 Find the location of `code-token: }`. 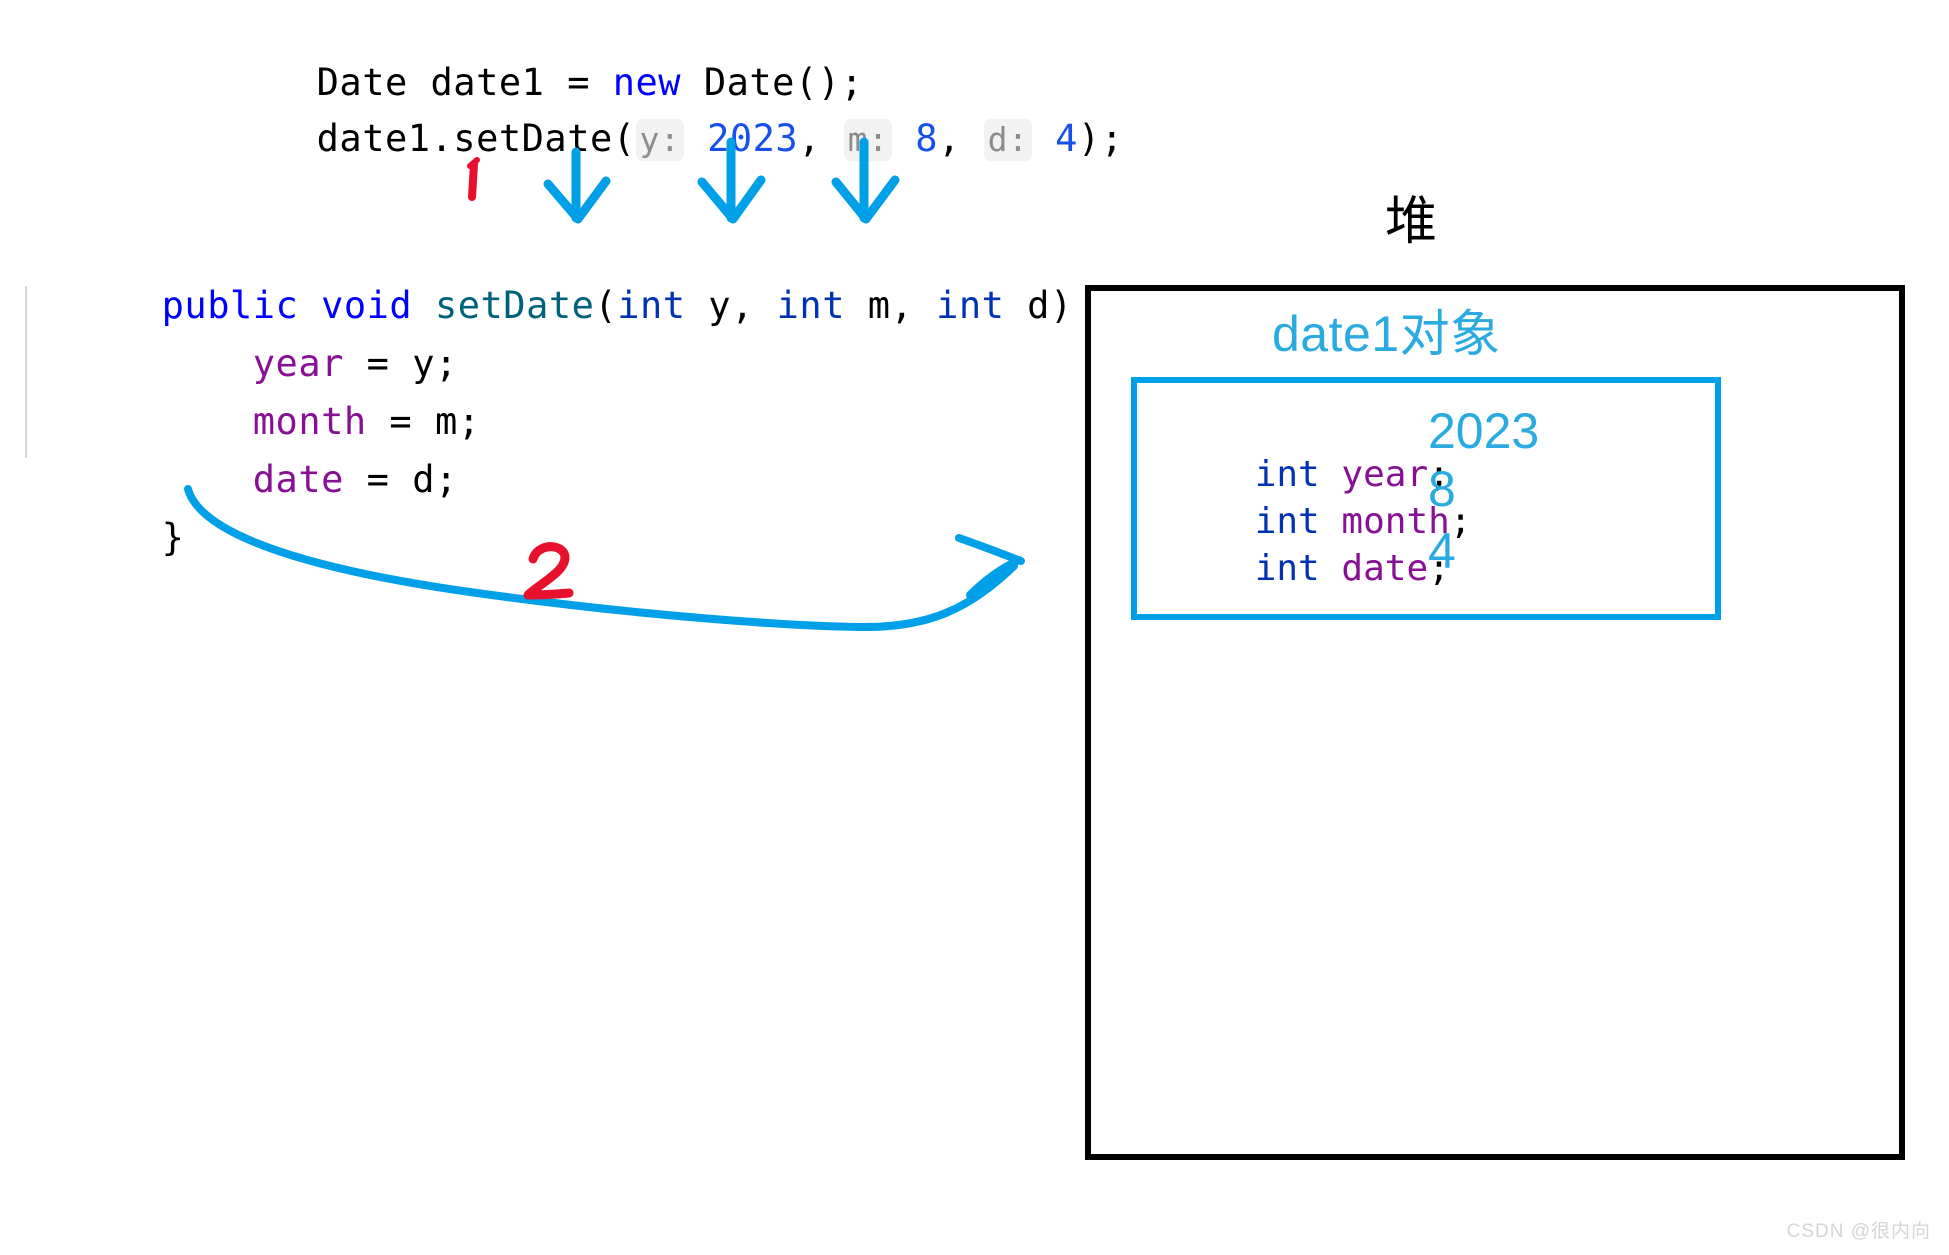

code-token: } is located at coordinates (173, 537).